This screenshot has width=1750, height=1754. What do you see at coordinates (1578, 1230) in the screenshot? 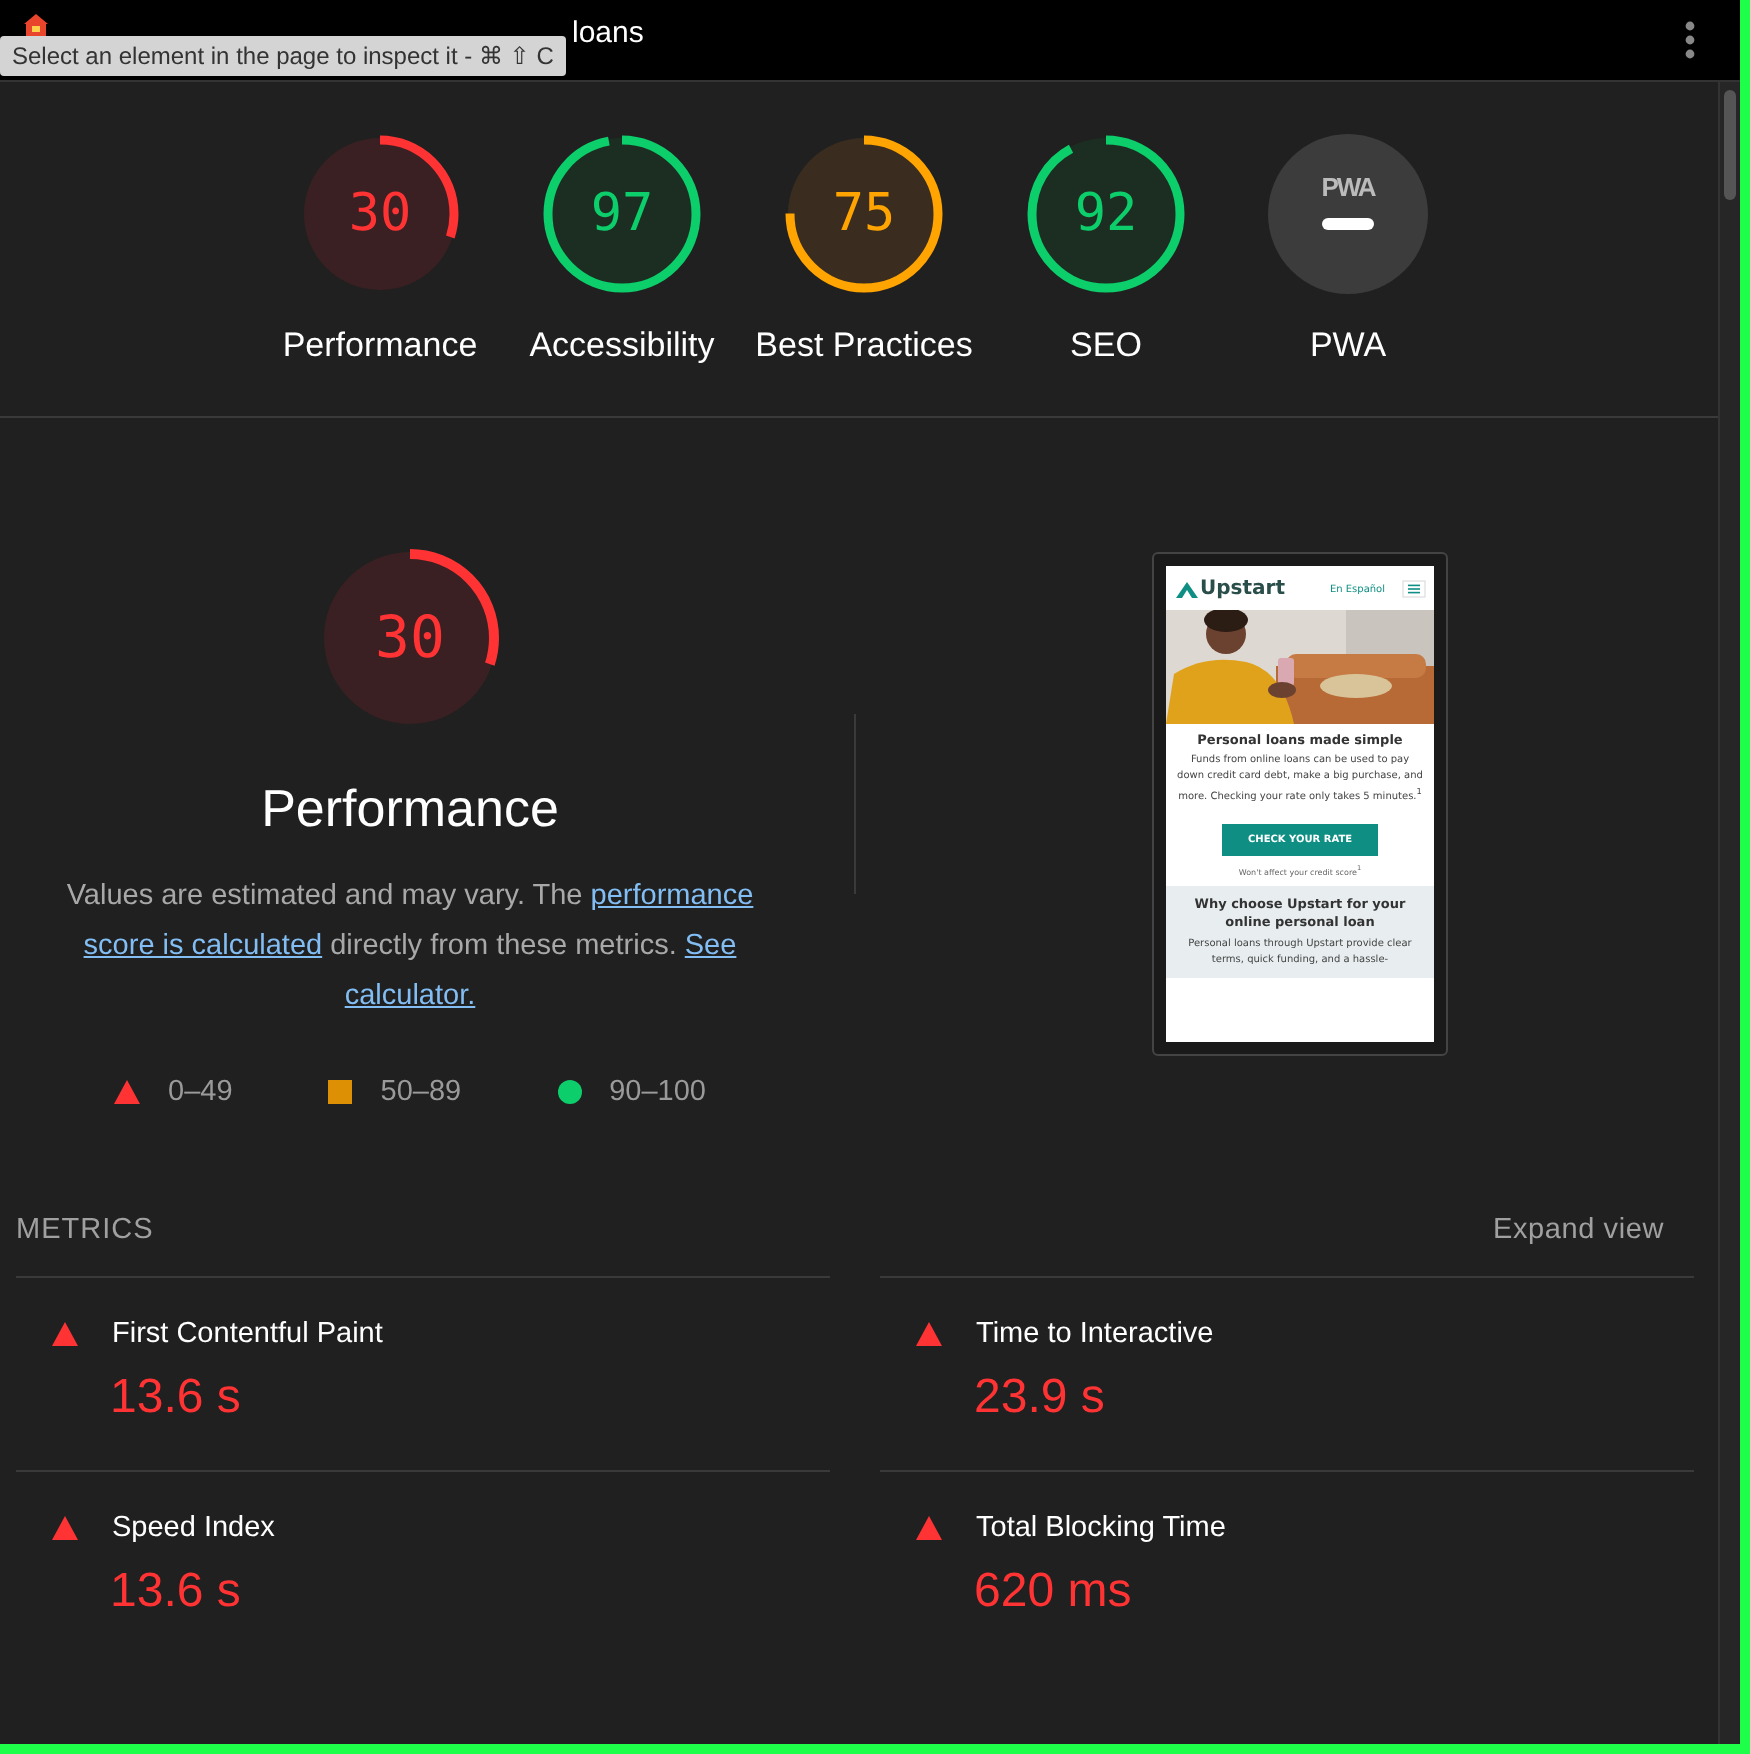
I see `expand-view-button: Expand view` at bounding box center [1578, 1230].